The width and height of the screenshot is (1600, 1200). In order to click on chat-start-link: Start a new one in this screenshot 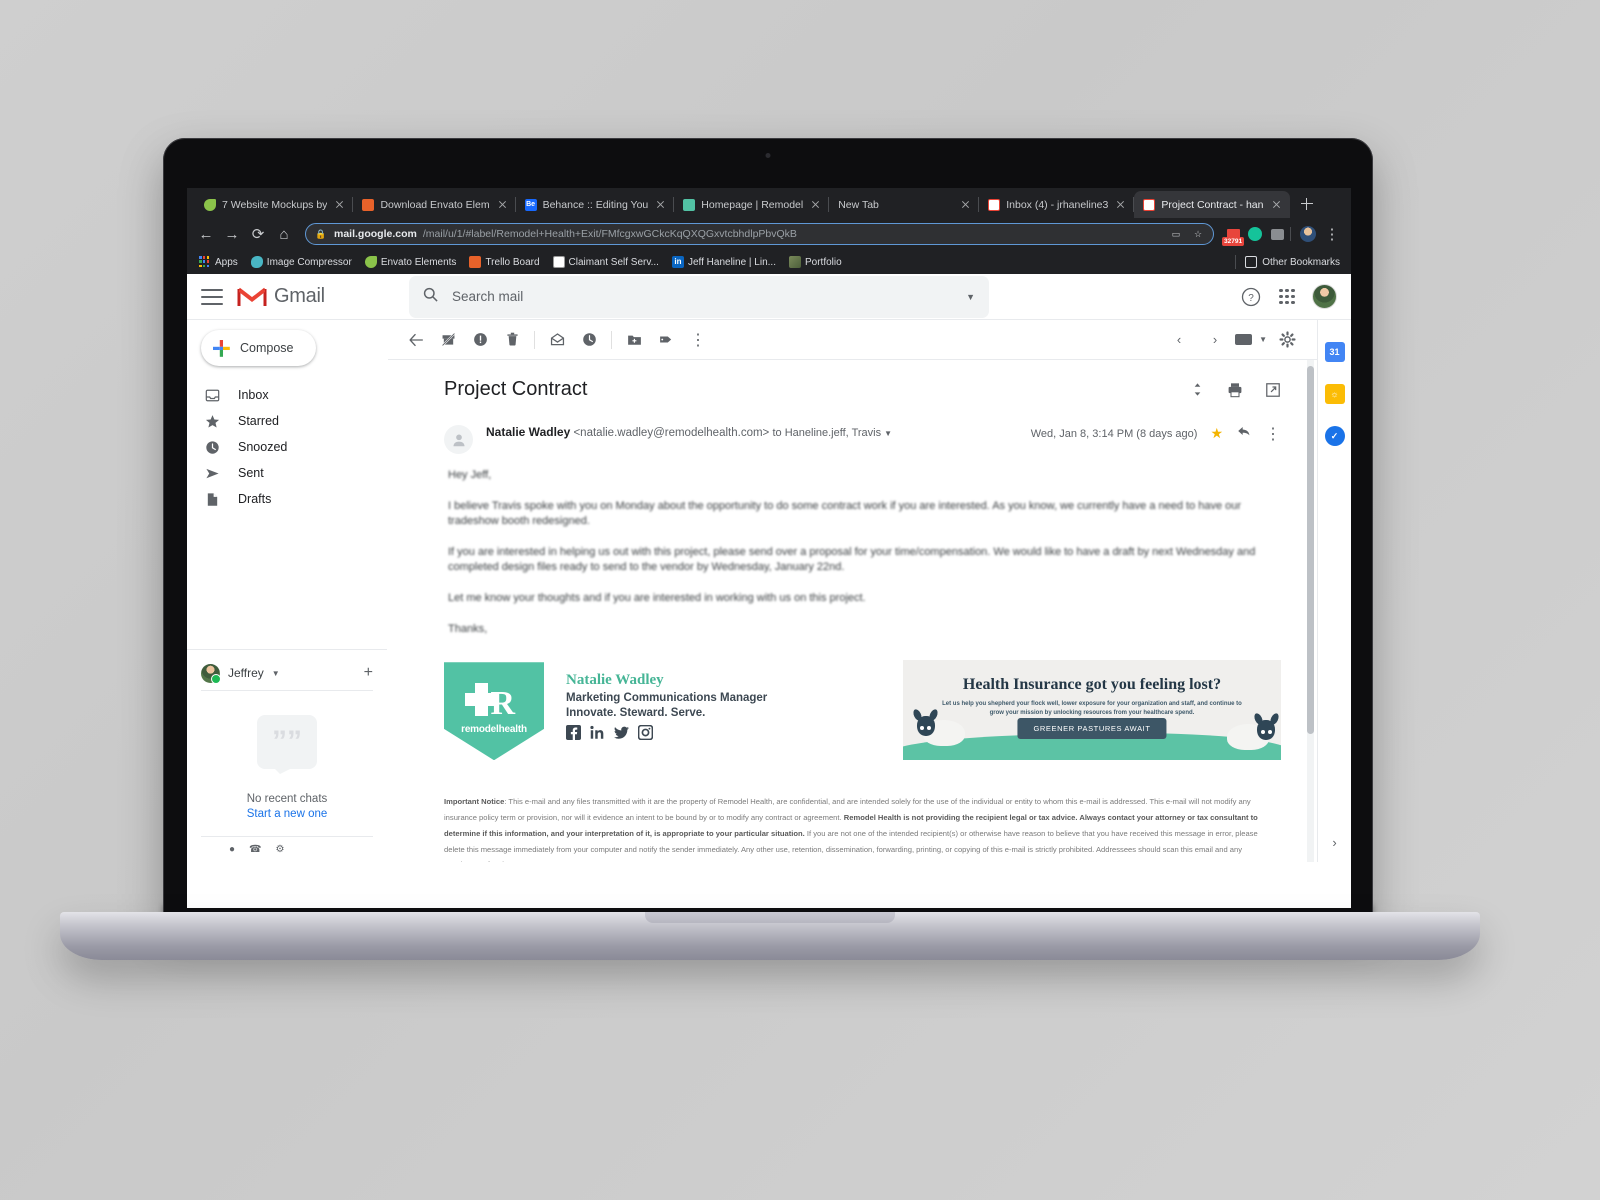, I will do `click(287, 814)`.